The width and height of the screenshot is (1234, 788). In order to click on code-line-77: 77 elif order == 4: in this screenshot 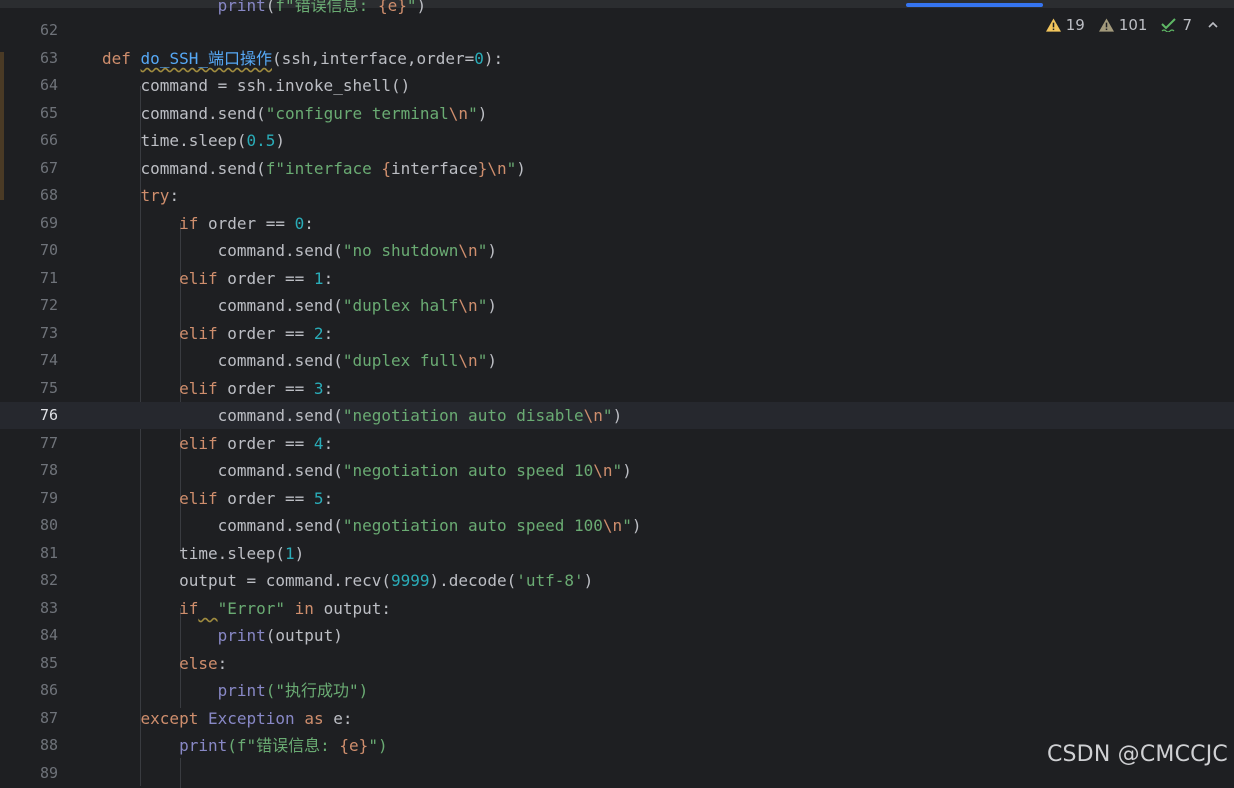, I will do `click(617, 443)`.